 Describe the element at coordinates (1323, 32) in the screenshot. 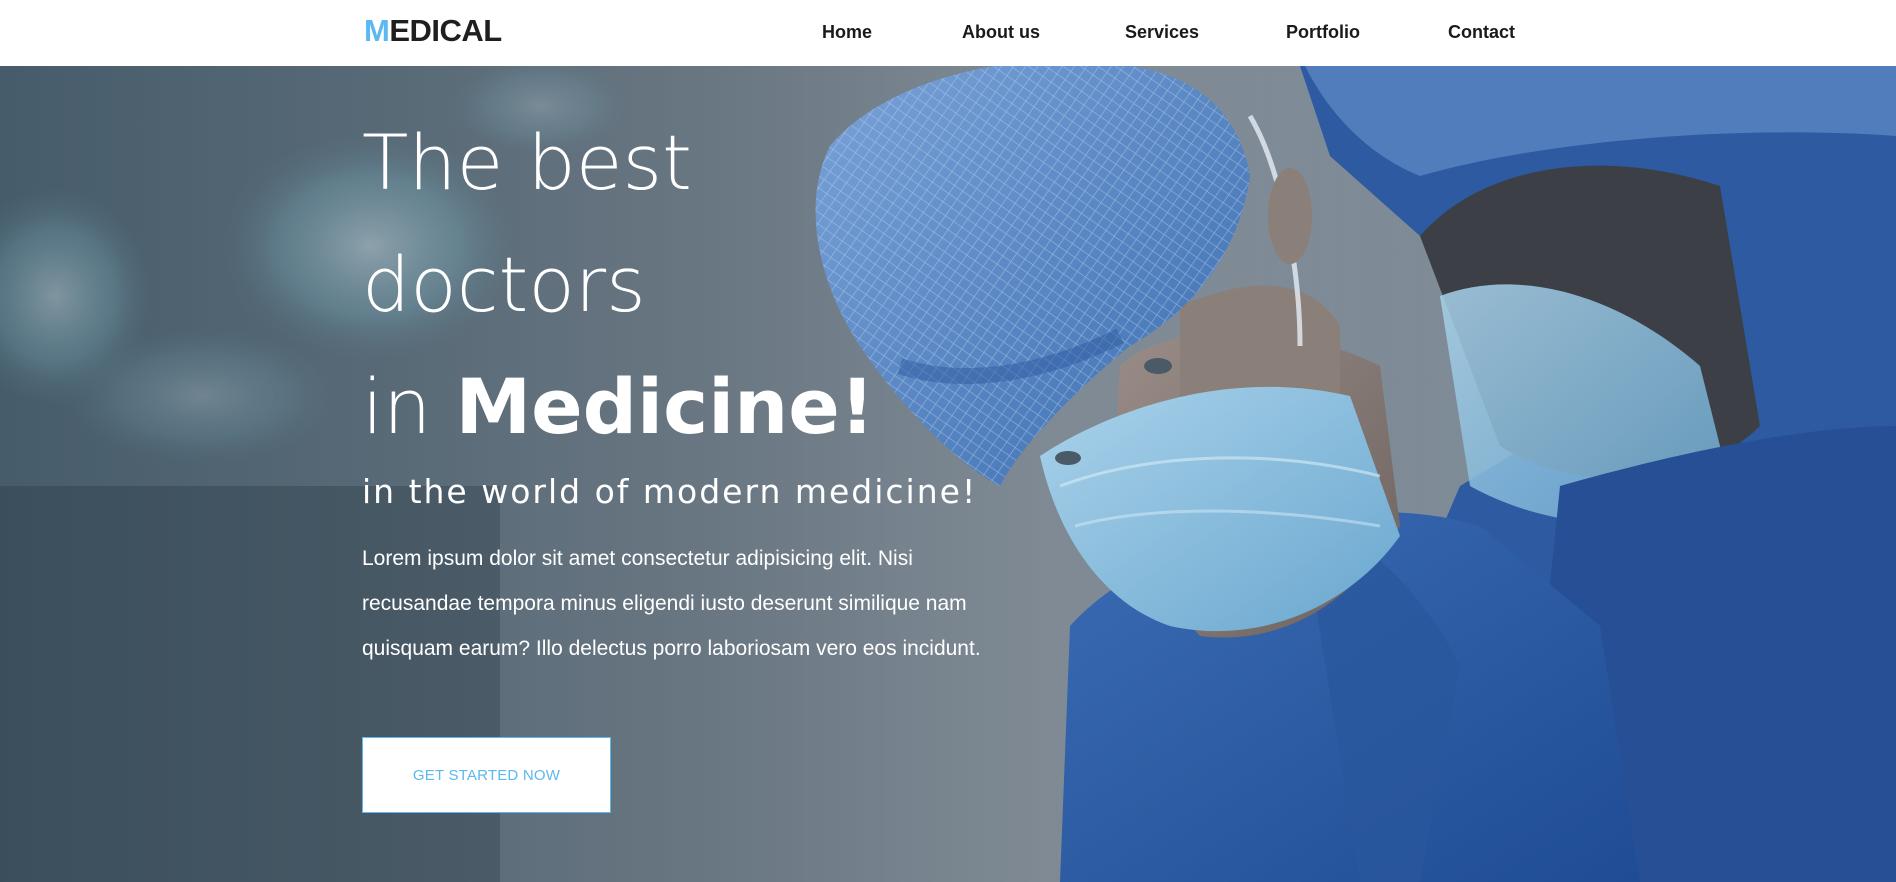

I see `nav-item-portfolio: Portfolio` at that location.